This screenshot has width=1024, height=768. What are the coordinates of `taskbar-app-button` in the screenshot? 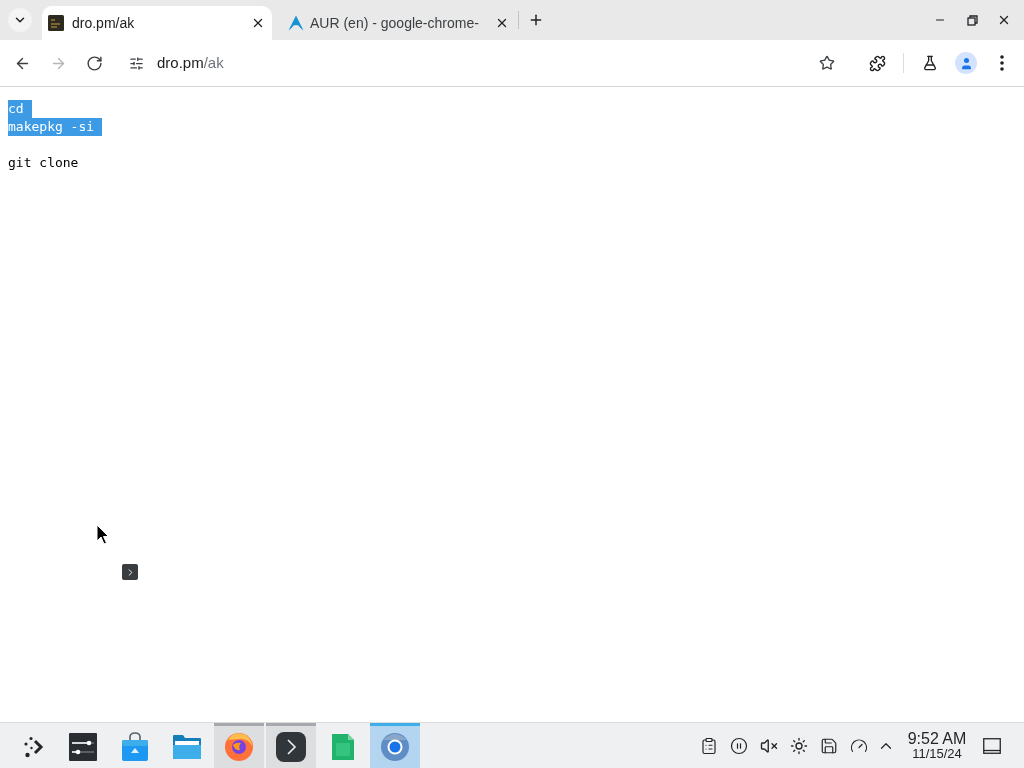 It's located at (291, 745).